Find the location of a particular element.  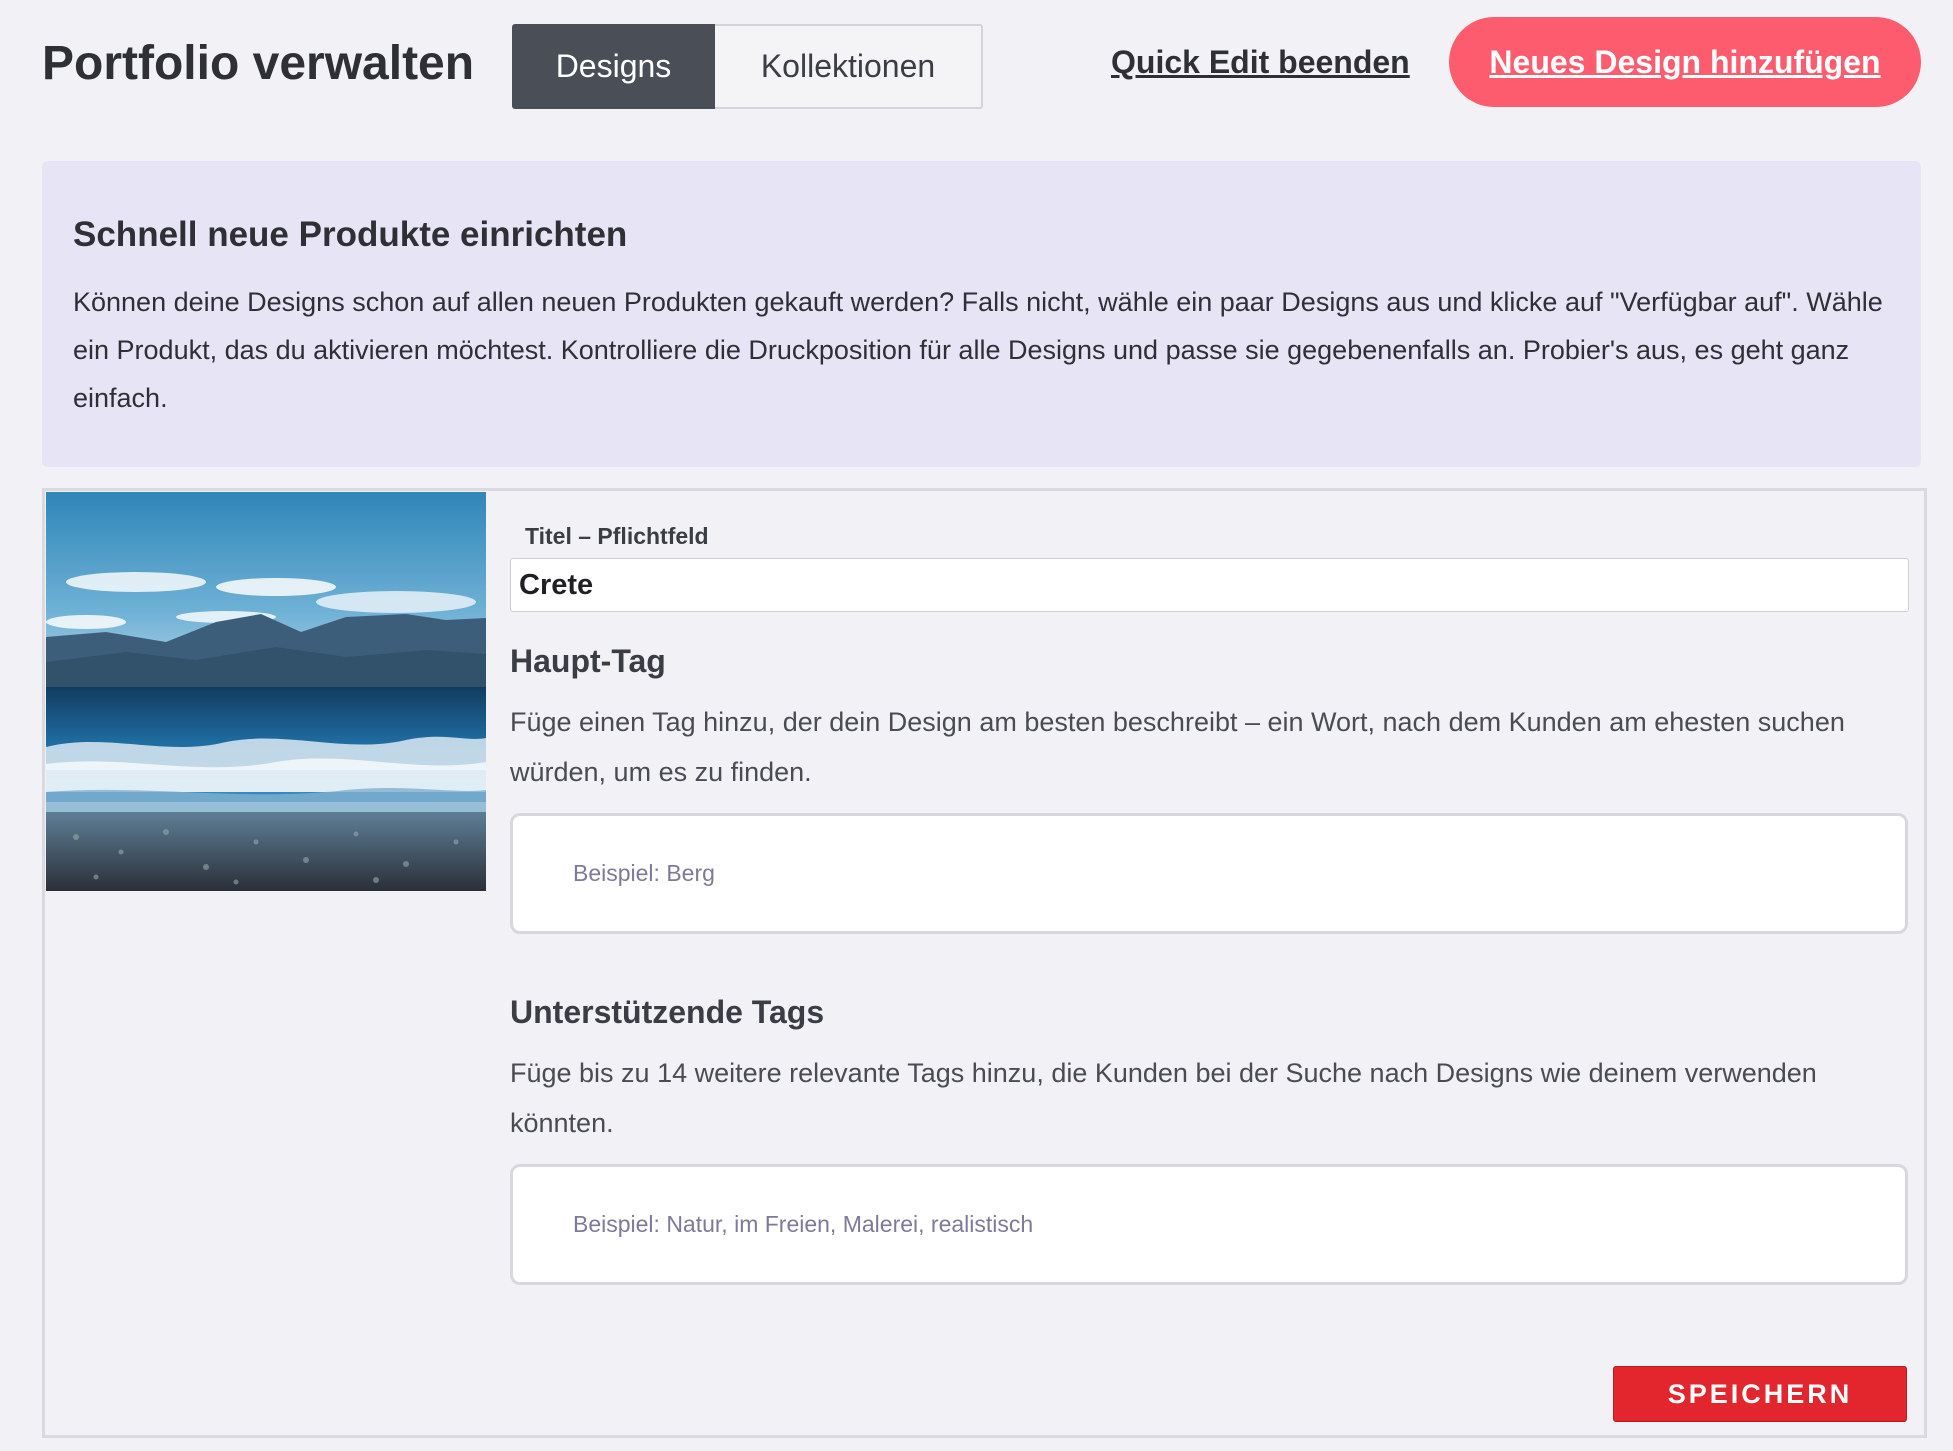

add-new-design-button: Neues Design hinzufügen is located at coordinates (1685, 62).